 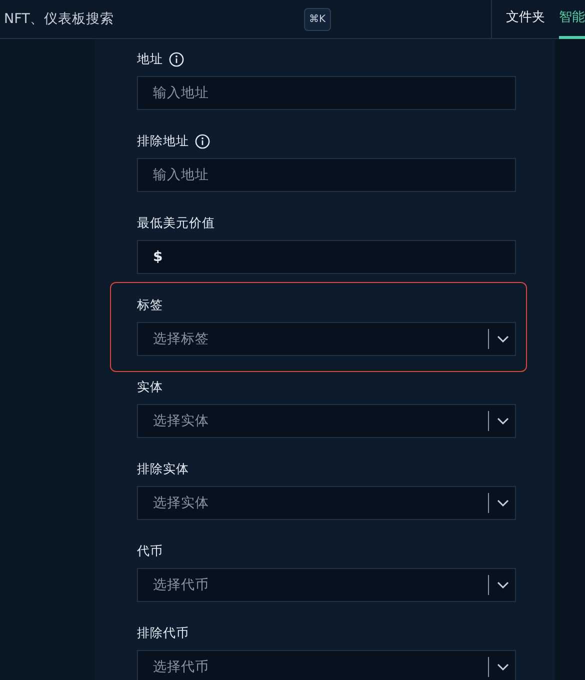 What do you see at coordinates (163, 469) in the screenshot?
I see `field-label: 排除实体` at bounding box center [163, 469].